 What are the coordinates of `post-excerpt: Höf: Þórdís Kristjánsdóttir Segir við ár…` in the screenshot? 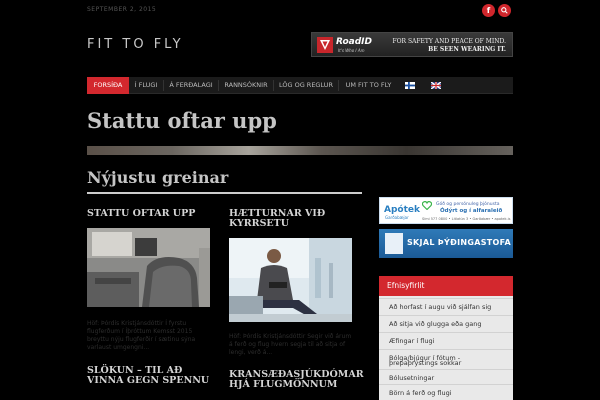 It's located at (290, 344).